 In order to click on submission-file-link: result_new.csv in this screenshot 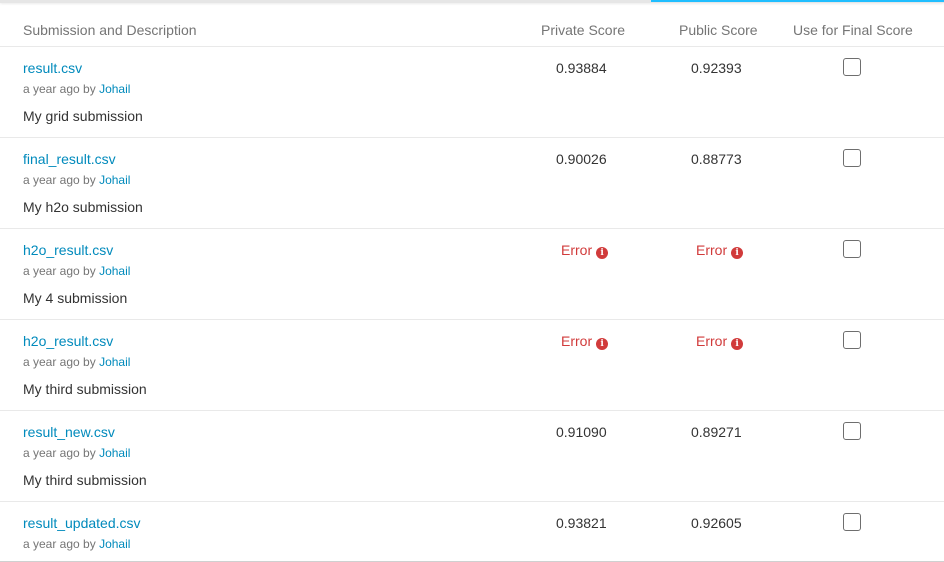, I will do `click(69, 432)`.